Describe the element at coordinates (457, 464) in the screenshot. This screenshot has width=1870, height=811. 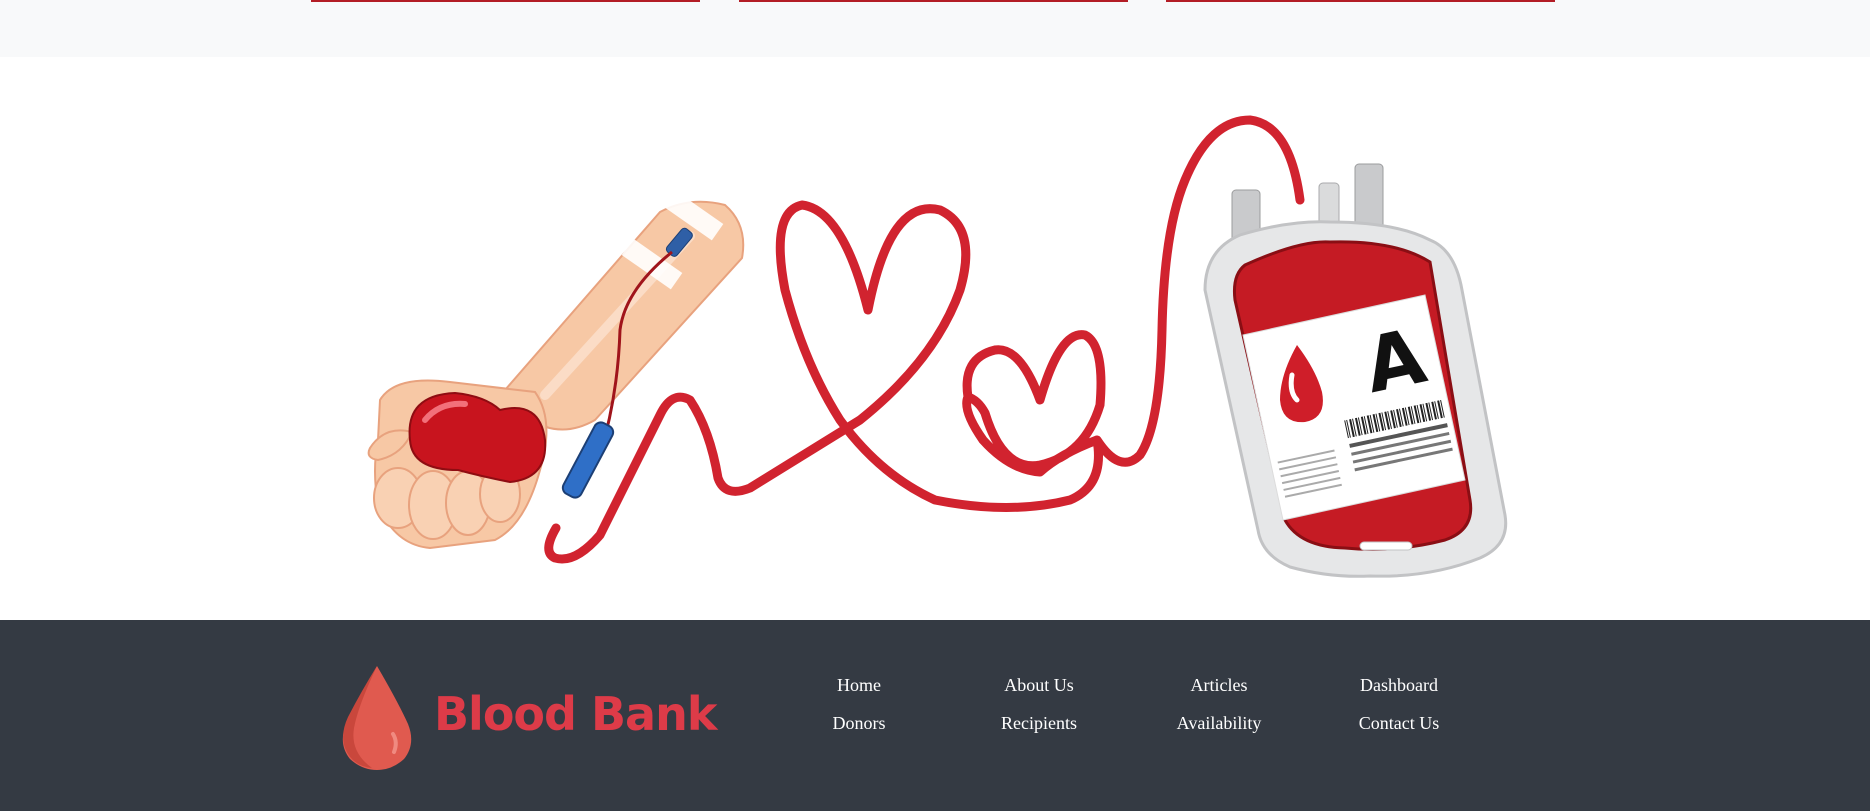
I see `donor-hand` at that location.